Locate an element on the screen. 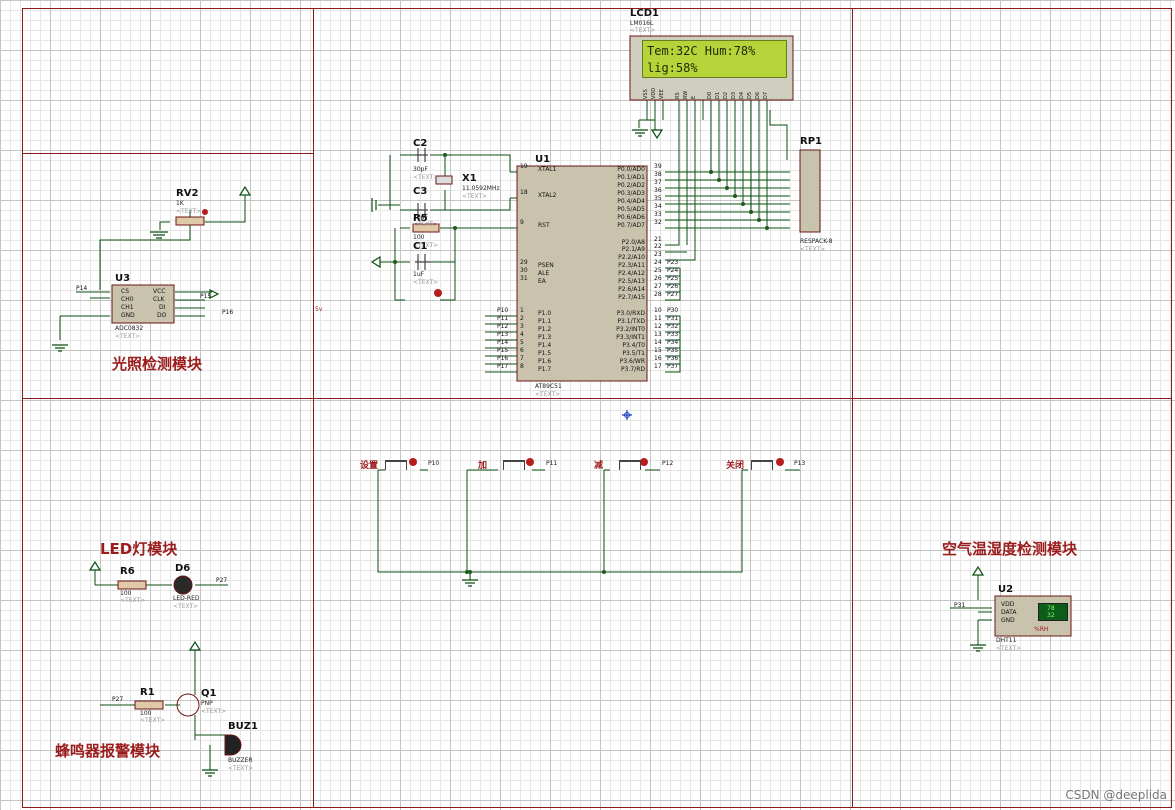 This screenshot has width=1175, height=810. c1-ref: C1 is located at coordinates (420, 246).